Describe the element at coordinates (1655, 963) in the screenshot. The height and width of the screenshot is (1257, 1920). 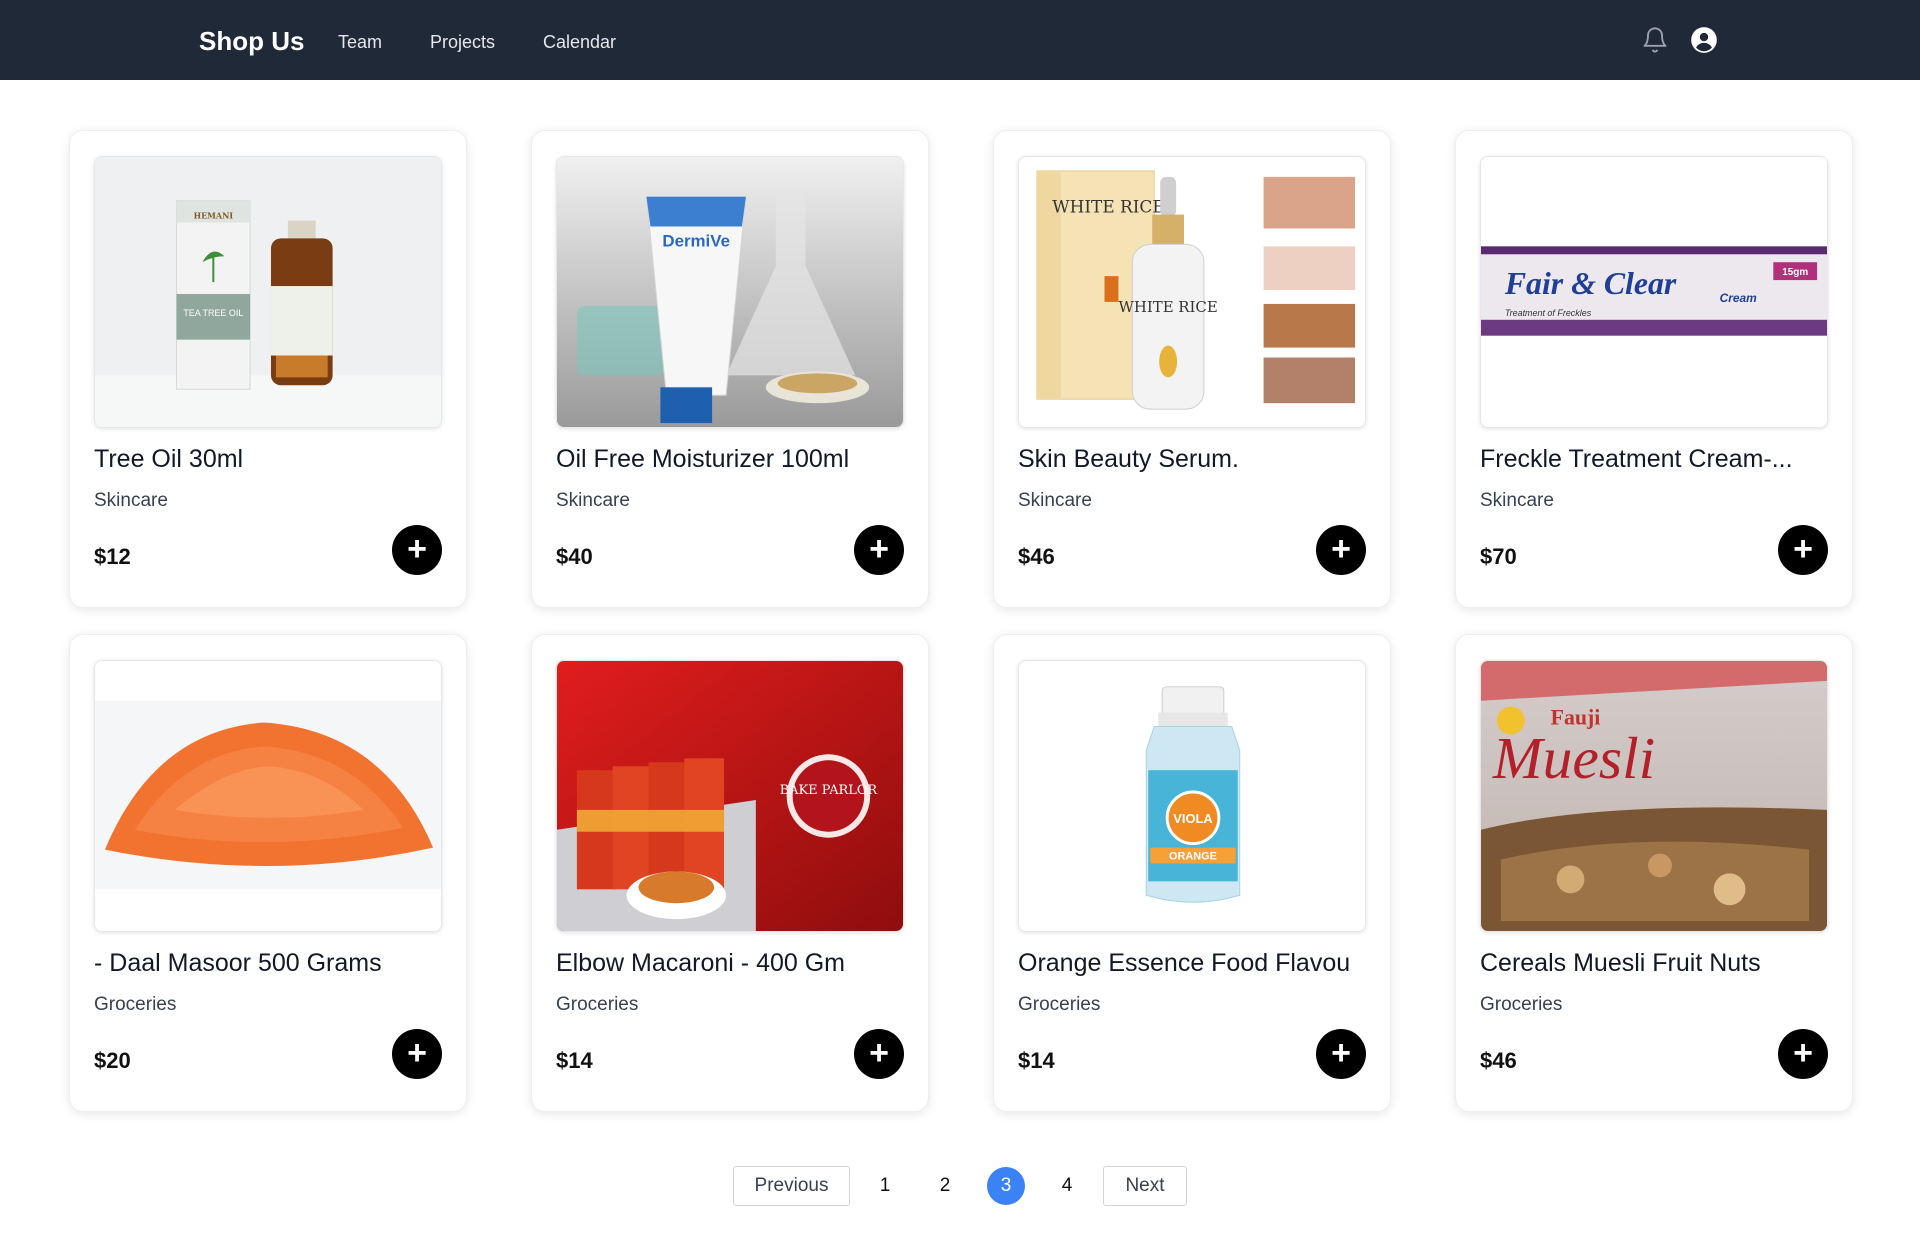
I see `product-title: Cereals Muesli Fruit Nuts` at that location.